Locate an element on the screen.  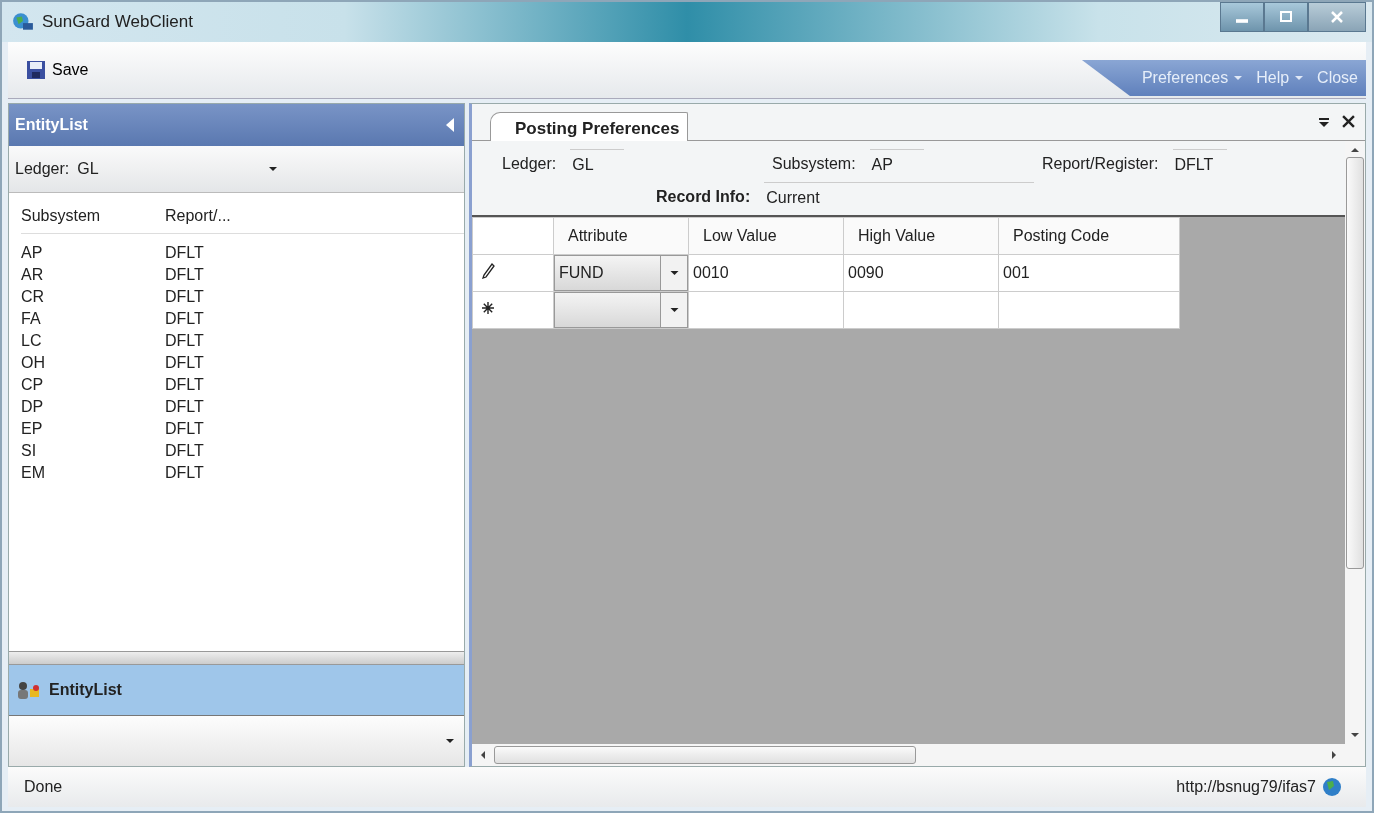
grid-cell: 0010 is located at coordinates (766, 273).